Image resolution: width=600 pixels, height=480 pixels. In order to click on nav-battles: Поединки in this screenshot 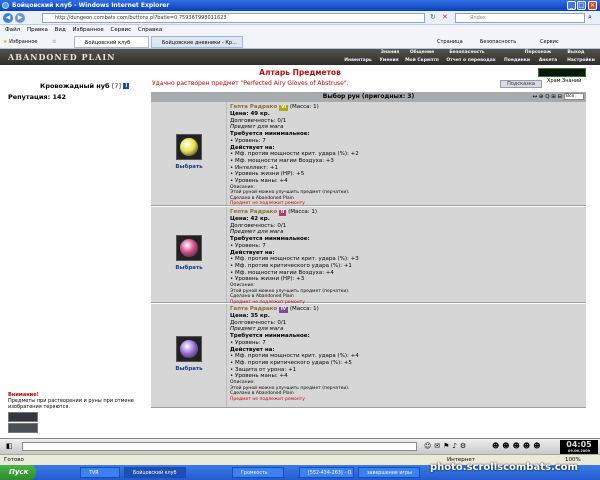, I will do `click(517, 60)`.